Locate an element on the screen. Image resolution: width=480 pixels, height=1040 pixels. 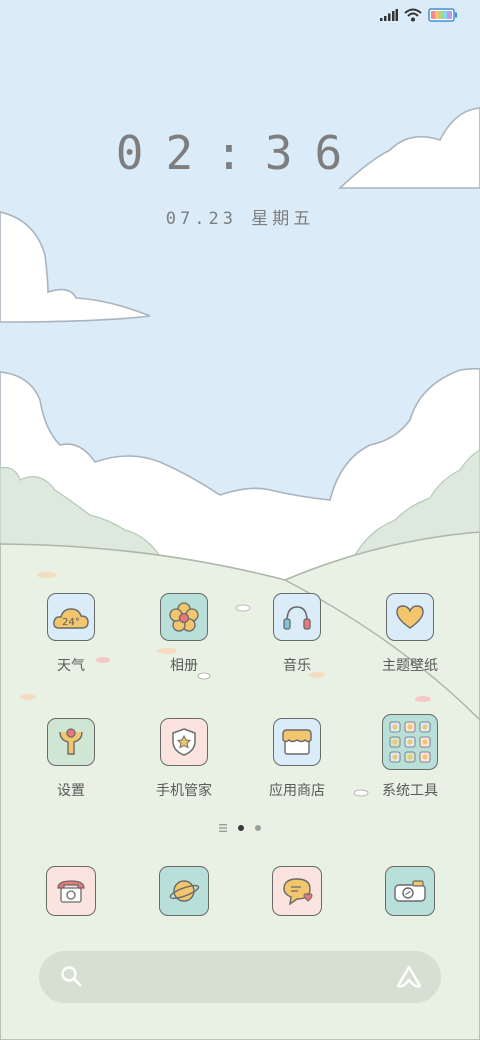
search-icon is located at coordinates (71, 976).